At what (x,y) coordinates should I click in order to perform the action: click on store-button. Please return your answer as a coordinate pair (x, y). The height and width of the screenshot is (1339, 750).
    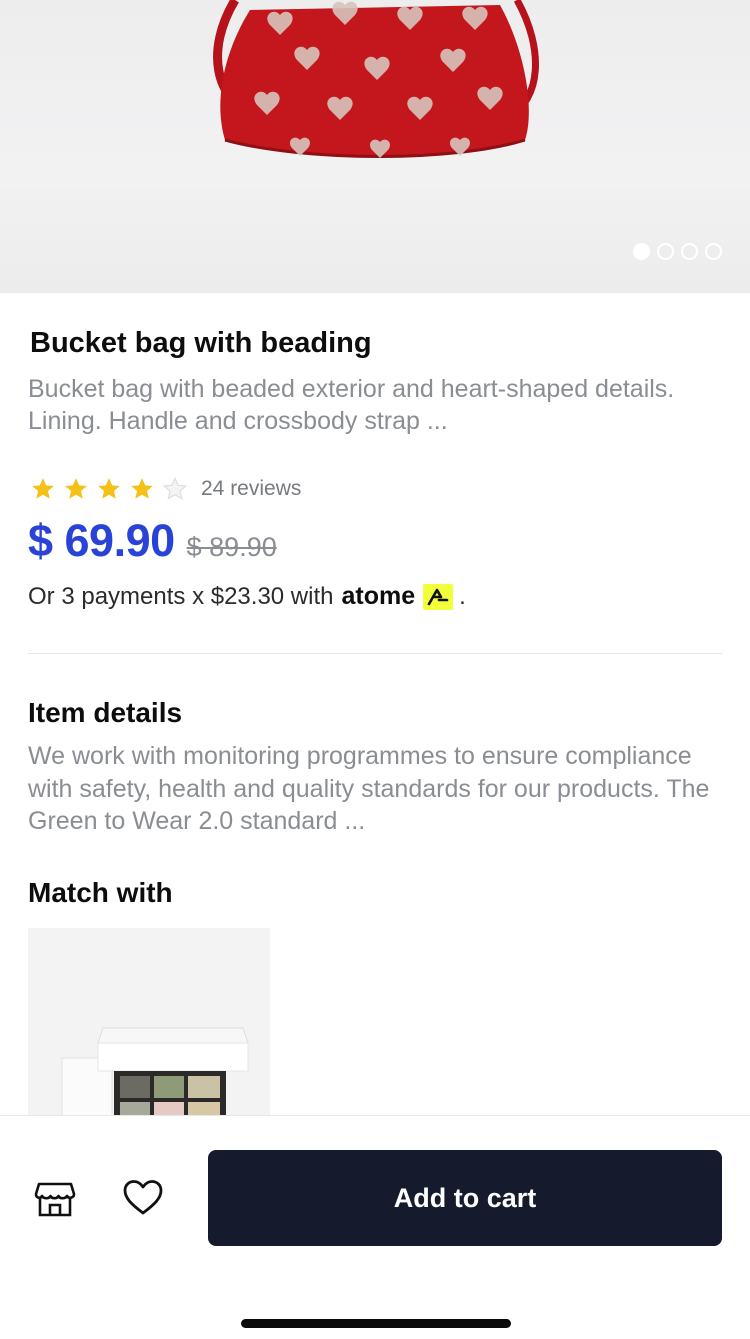
    Looking at the image, I should click on (55, 1198).